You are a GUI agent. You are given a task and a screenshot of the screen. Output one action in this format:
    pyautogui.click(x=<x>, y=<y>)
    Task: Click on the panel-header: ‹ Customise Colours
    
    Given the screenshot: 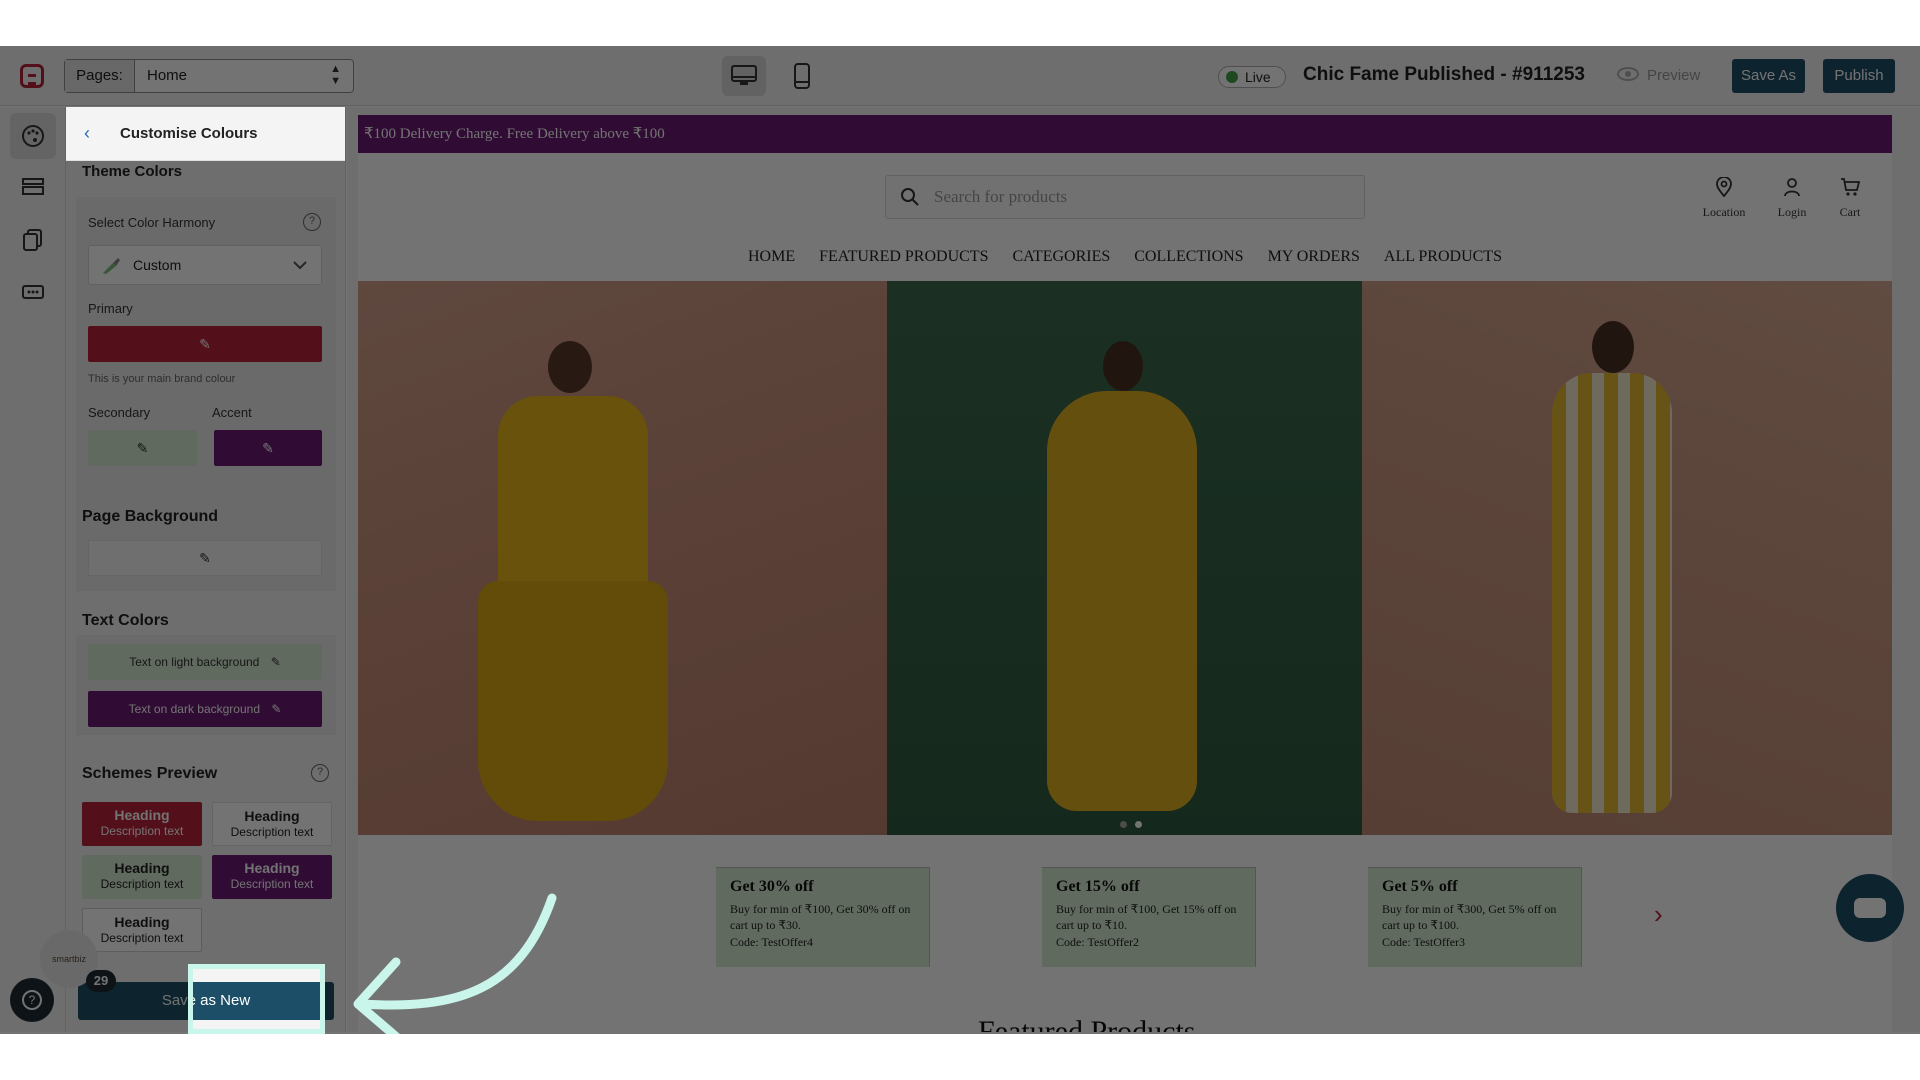 What is the action you would take?
    pyautogui.click(x=205, y=134)
    